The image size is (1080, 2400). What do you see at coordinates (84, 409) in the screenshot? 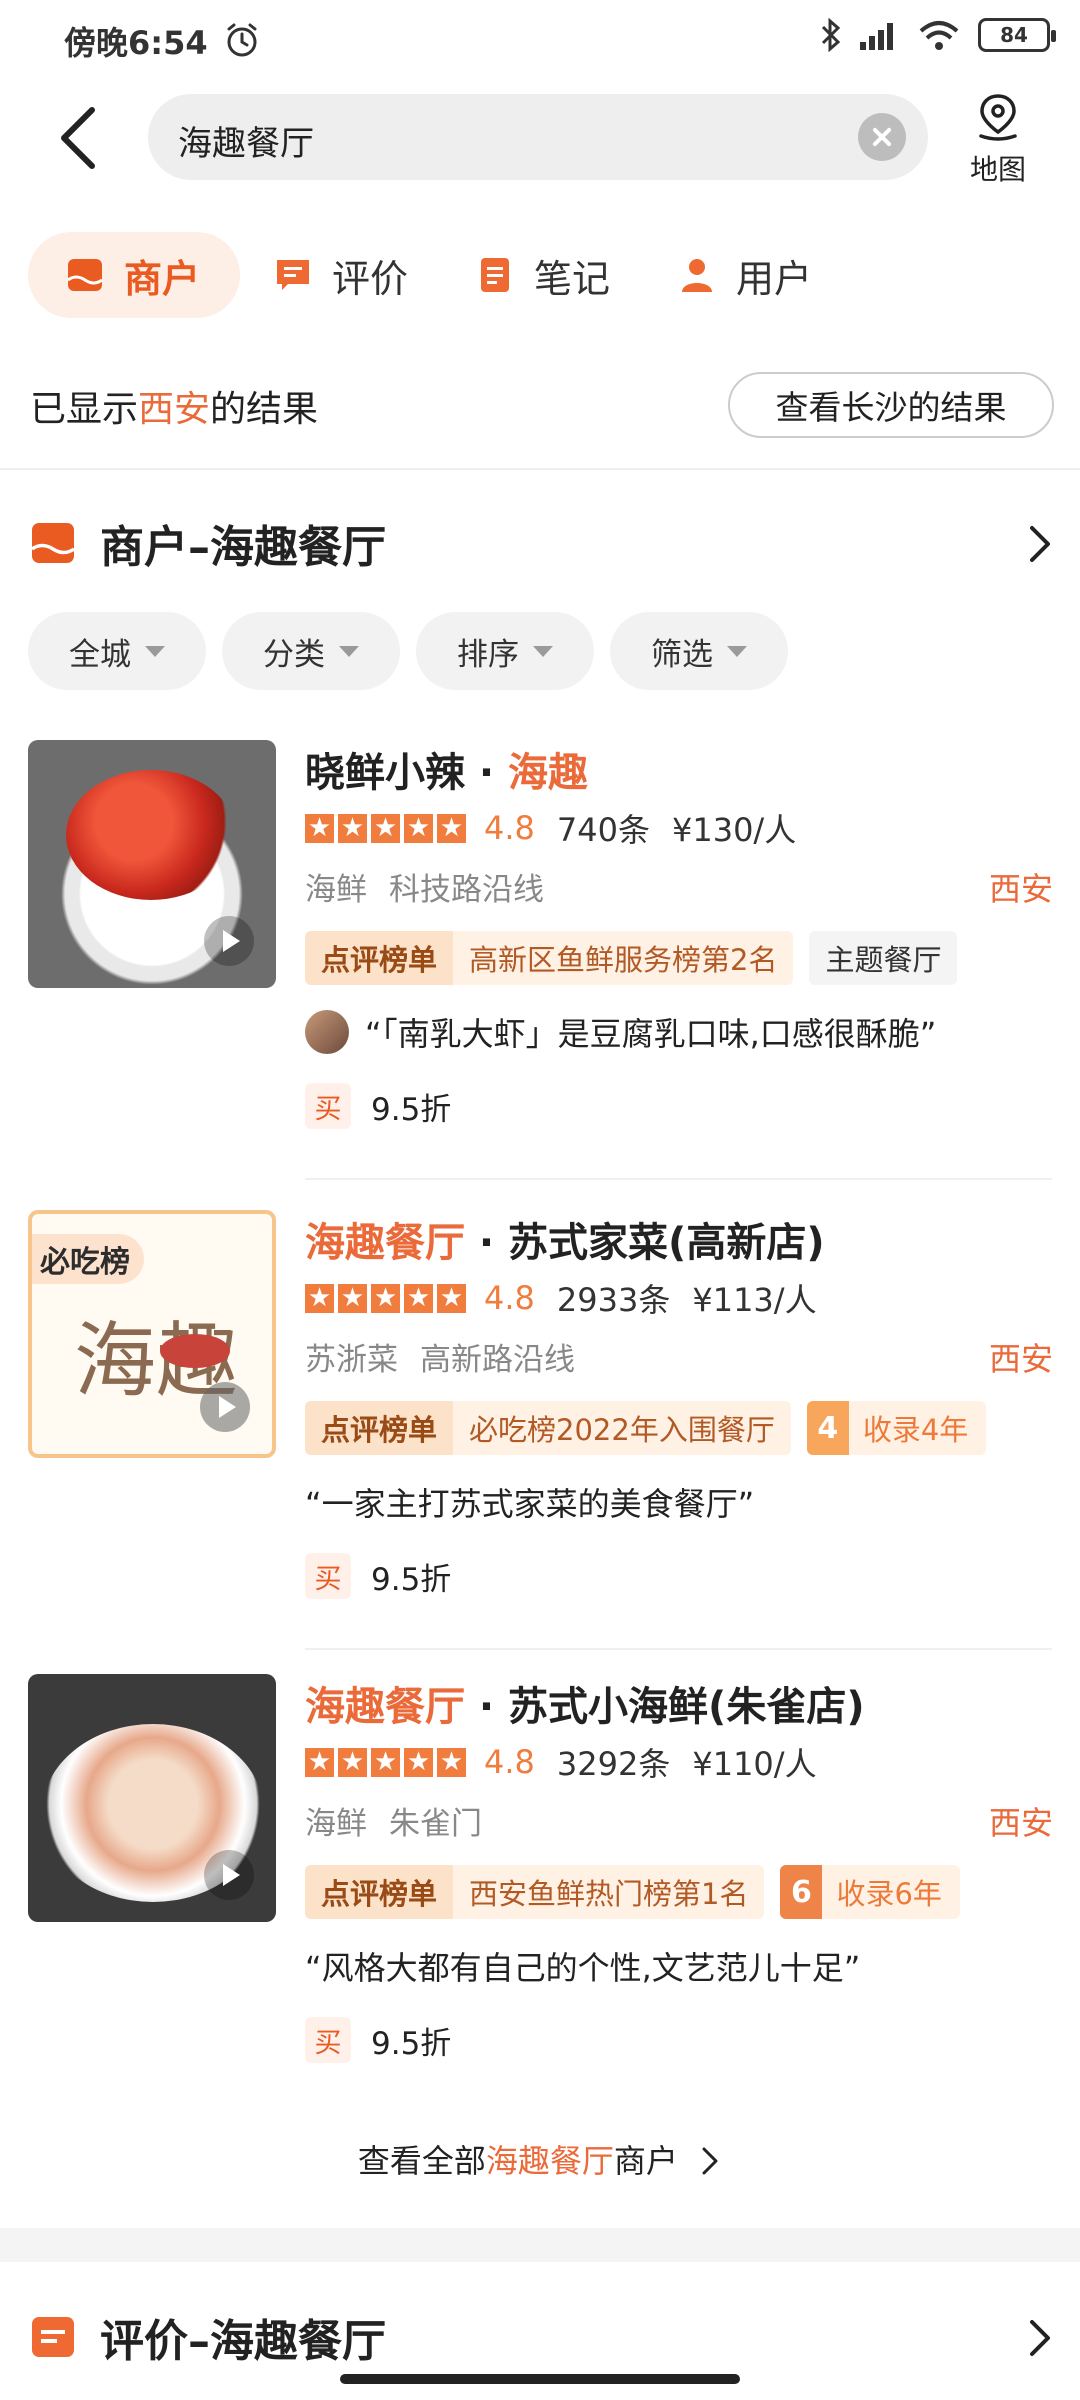
I see `city-note-prefix: 已显示` at bounding box center [84, 409].